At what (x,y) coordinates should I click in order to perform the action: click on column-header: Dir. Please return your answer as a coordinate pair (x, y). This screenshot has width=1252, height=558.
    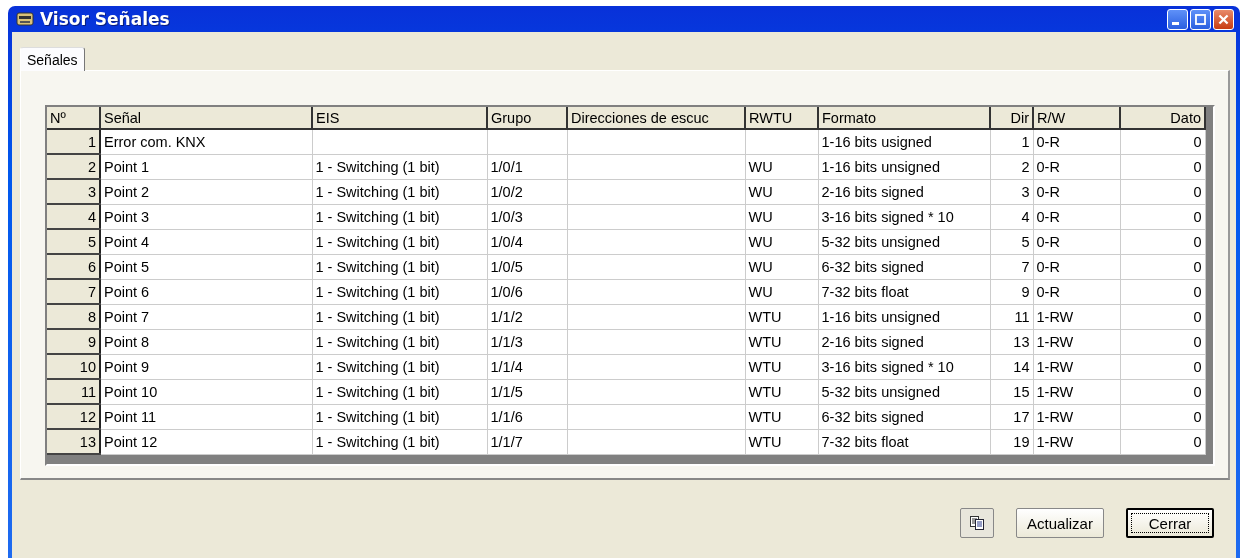
    Looking at the image, I should click on (1011, 118).